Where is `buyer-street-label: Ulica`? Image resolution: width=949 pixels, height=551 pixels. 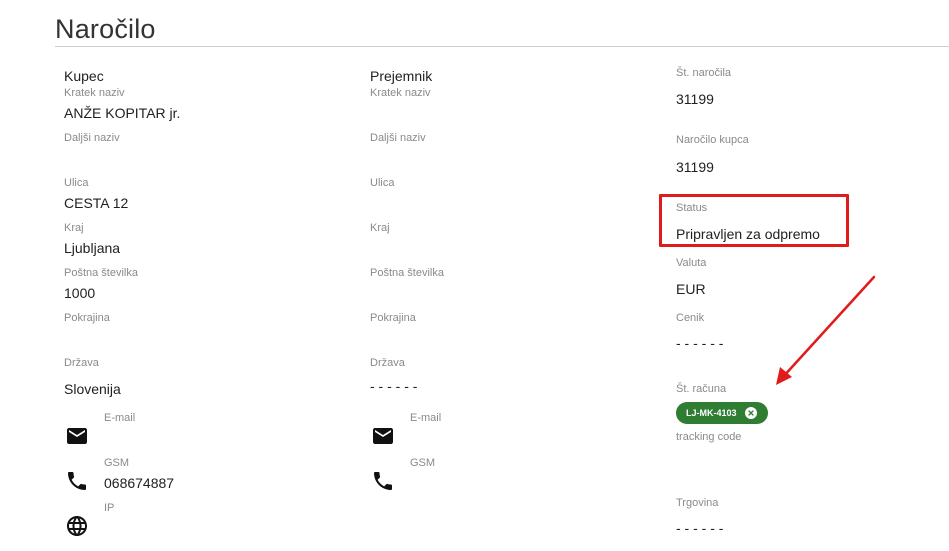 buyer-street-label: Ulica is located at coordinates (76, 183).